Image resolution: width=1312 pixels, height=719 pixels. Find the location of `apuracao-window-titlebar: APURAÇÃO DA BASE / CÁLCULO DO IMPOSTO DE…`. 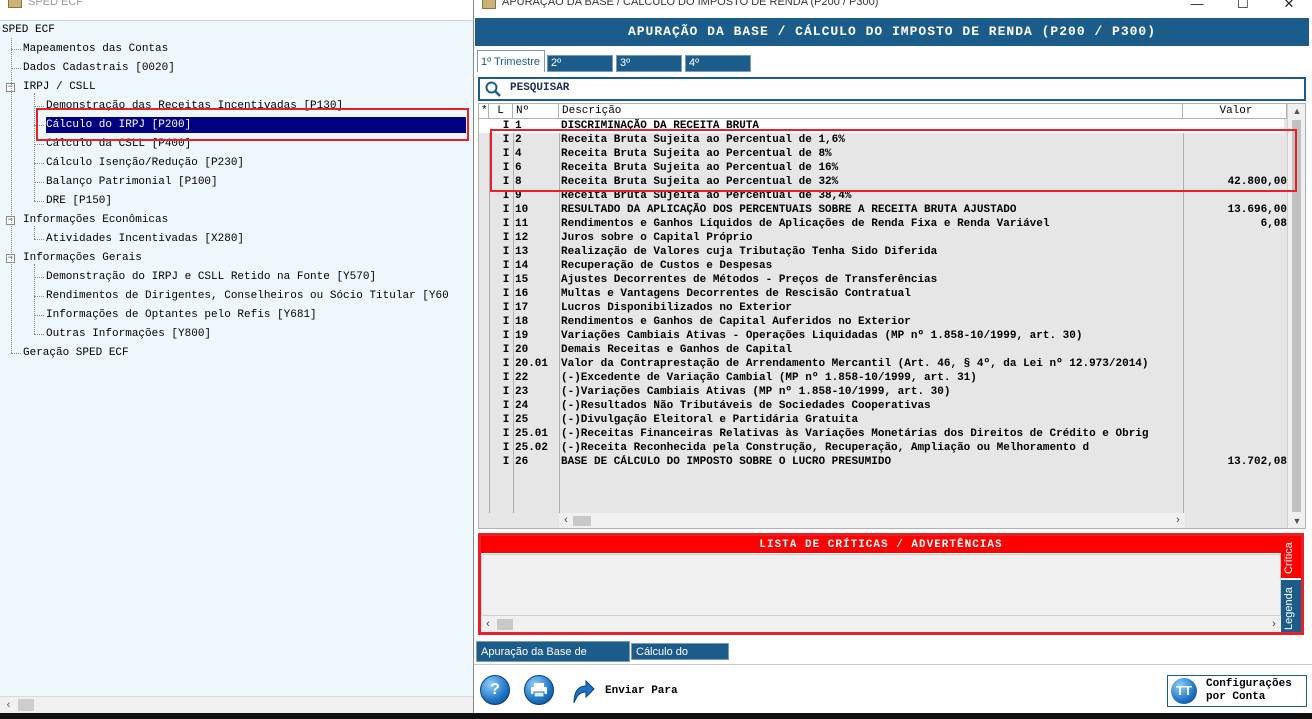

apuracao-window-titlebar: APURAÇÃO DA BASE / CÁLCULO DO IMPOSTO DE… is located at coordinates (893, 7).